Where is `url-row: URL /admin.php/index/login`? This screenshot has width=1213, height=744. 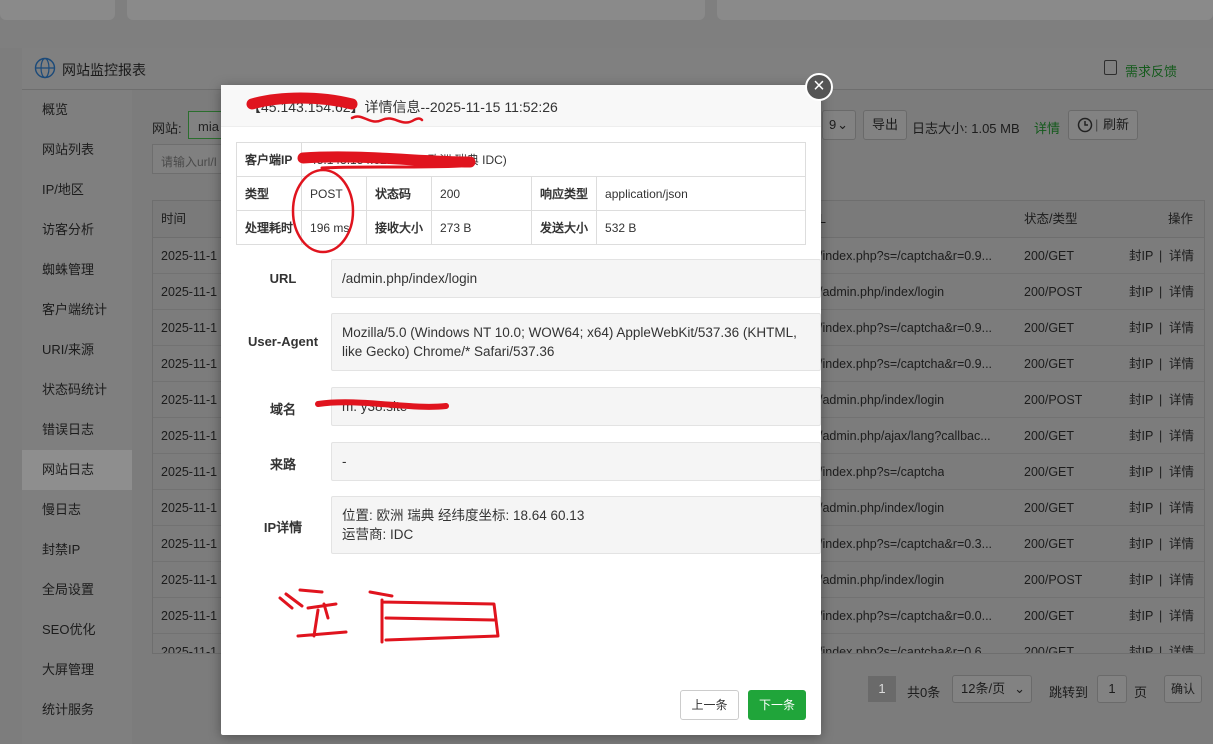 url-row: URL /admin.php/index/login is located at coordinates (528, 279).